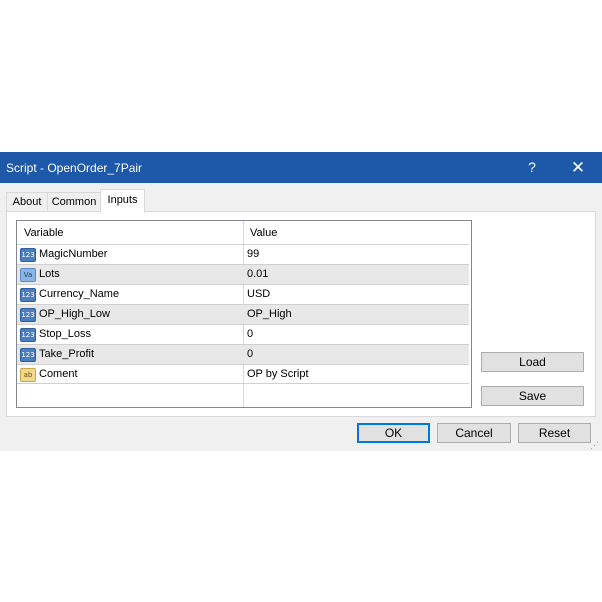 This screenshot has height=602, width=602. What do you see at coordinates (269, 314) in the screenshot?
I see `variable-value: OP_High` at bounding box center [269, 314].